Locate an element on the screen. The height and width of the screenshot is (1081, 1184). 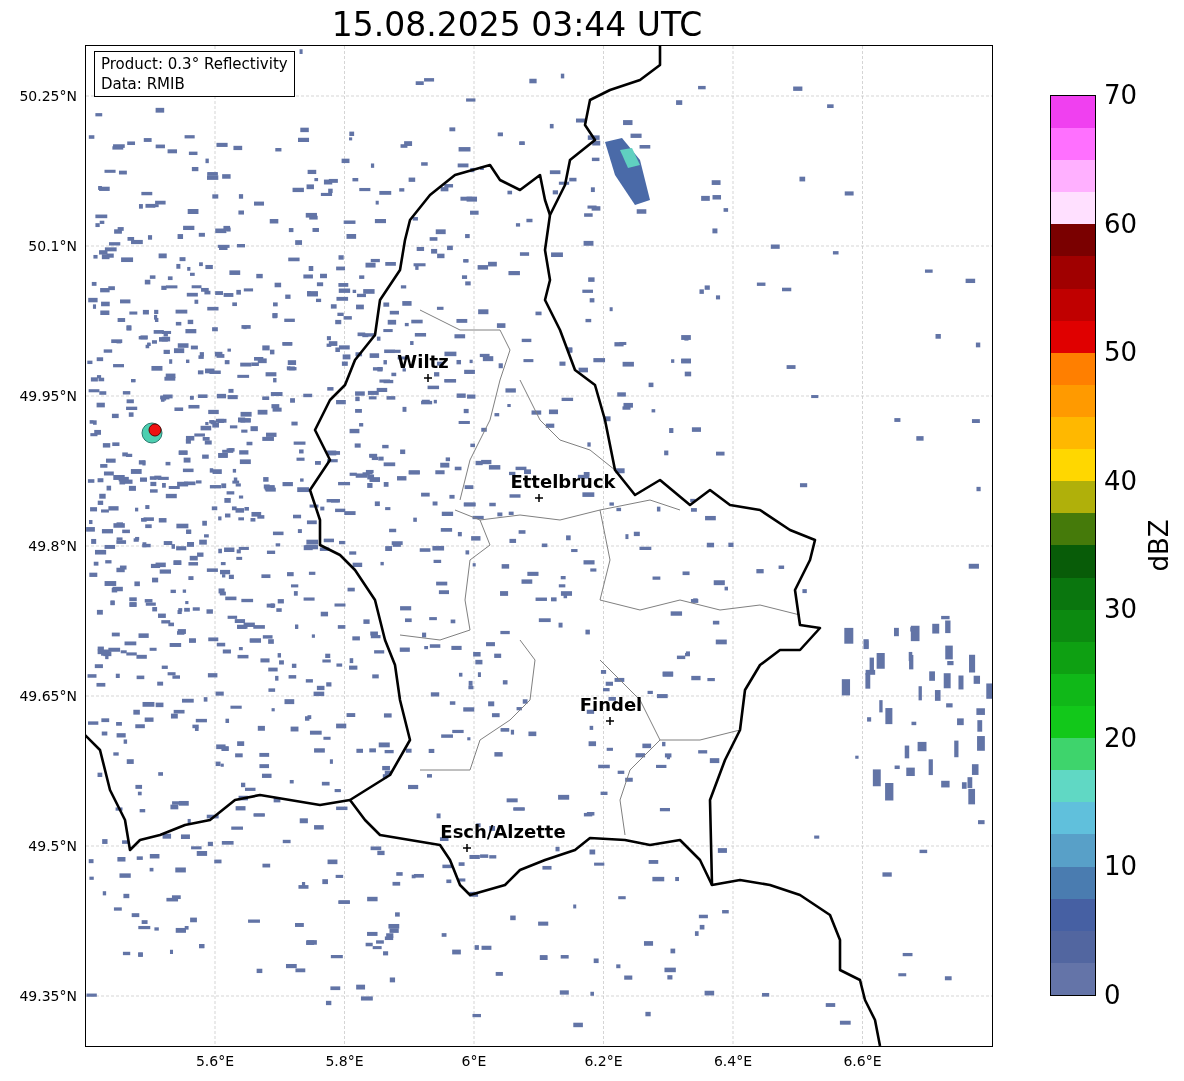
latitude-label: 49.65°N is located at coordinates (48, 696).